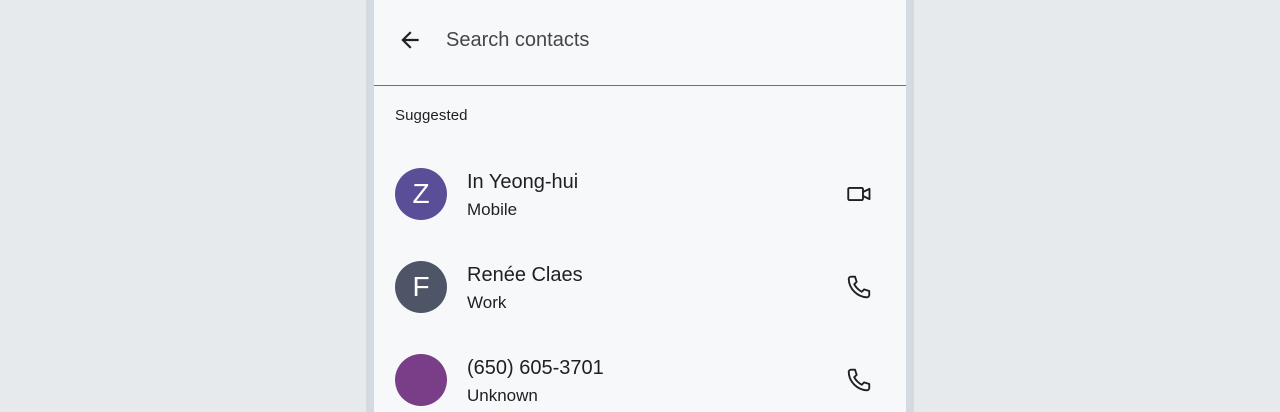 The width and height of the screenshot is (1280, 412). What do you see at coordinates (502, 395) in the screenshot?
I see `contact-type: Unknown` at bounding box center [502, 395].